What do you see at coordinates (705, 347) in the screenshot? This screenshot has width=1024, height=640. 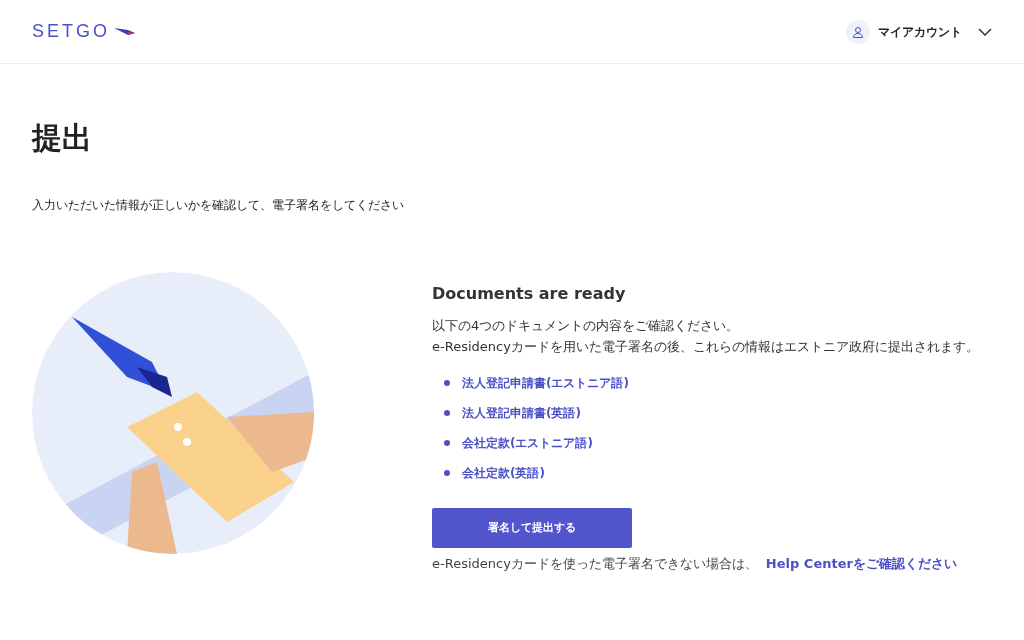 I see `description-text: e-Residencyカードを用いた電子署名の後、これらの情報はエストニア政府に提出されます。` at bounding box center [705, 347].